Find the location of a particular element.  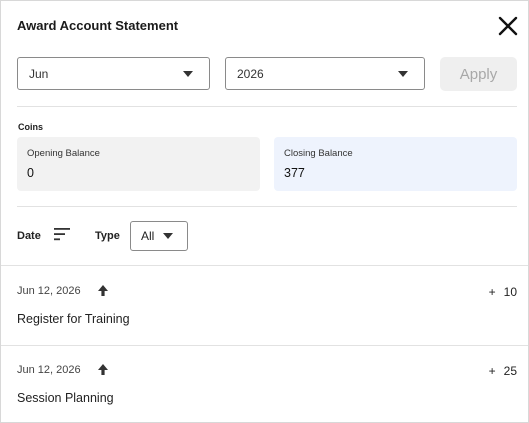

transaction-description: Session Planning is located at coordinates (65, 398).